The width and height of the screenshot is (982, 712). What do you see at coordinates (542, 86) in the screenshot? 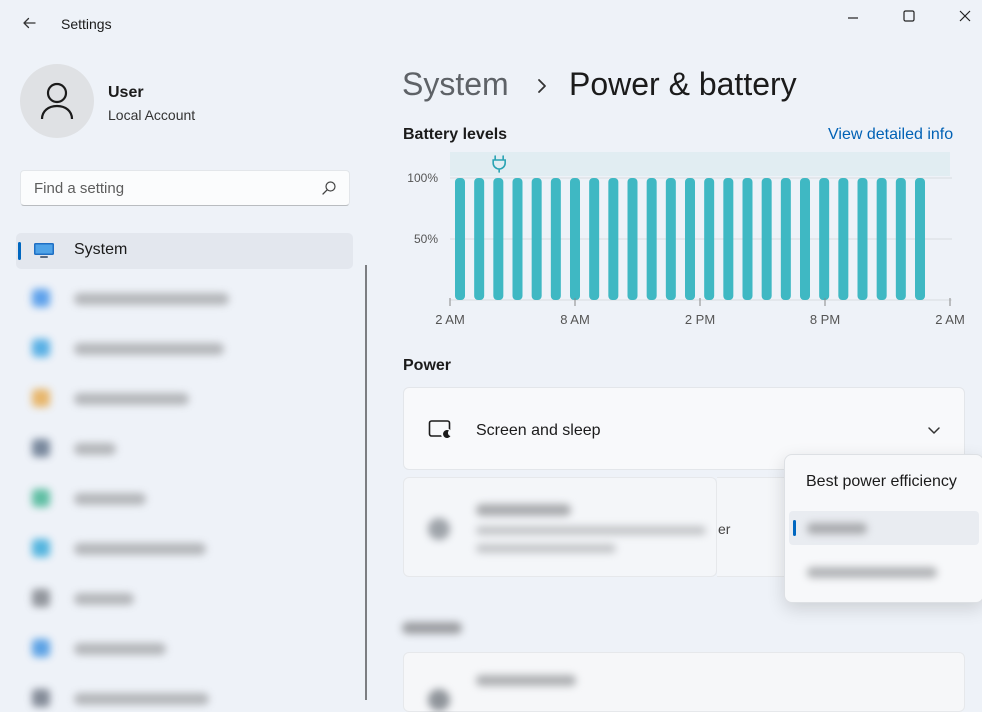
I see `chevron-right-icon` at bounding box center [542, 86].